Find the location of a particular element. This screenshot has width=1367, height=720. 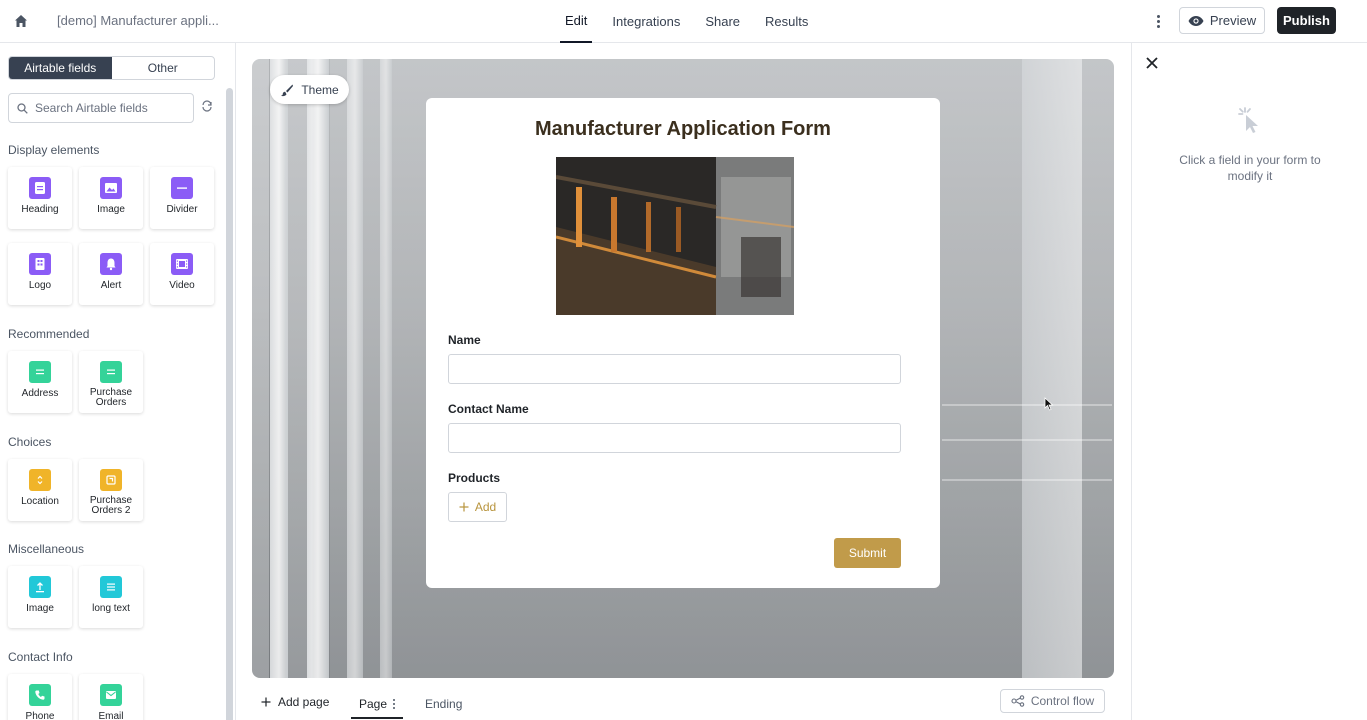

eye-icon is located at coordinates (1196, 20).